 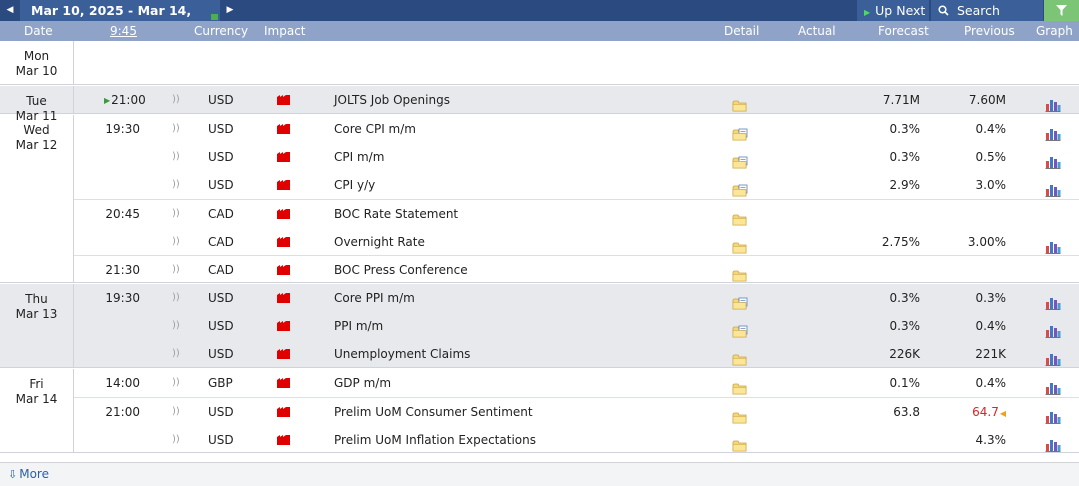 I want to click on time-group: 21:30)) CAD BOC Press Conference, so click(x=576, y=269).